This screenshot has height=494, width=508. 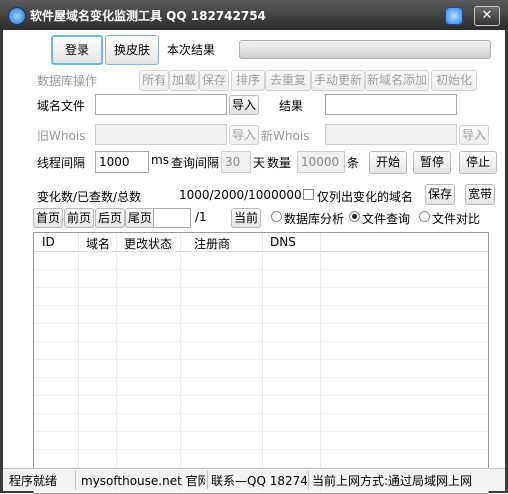 I want to click on thread-interval-label: 线程间隔, so click(x=61, y=163).